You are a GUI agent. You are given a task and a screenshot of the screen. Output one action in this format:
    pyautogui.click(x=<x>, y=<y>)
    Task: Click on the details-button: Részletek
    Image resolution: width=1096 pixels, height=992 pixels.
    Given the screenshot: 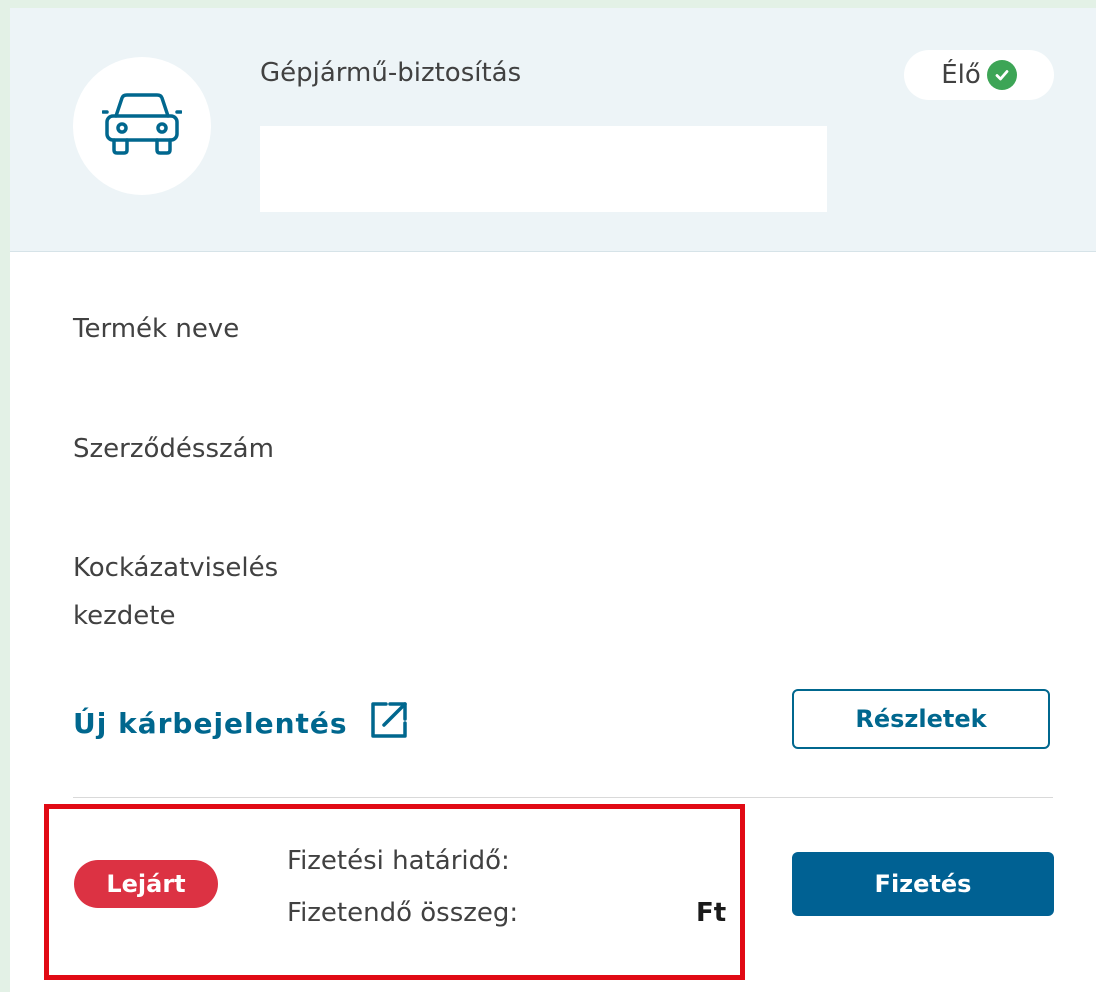 What is the action you would take?
    pyautogui.click(x=921, y=719)
    